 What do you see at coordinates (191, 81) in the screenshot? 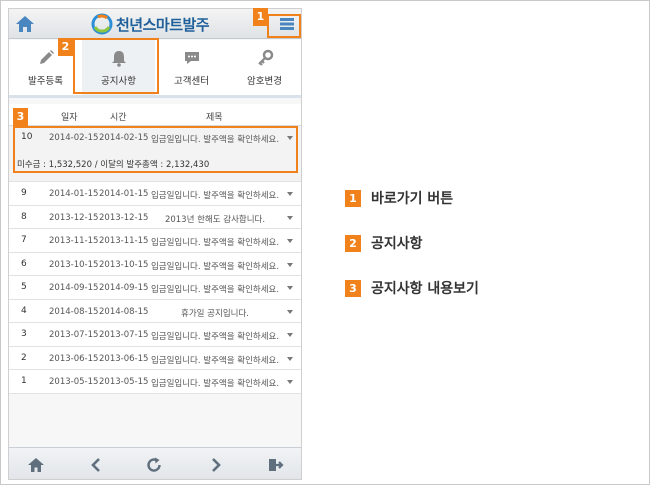
I see `tab-label: 고객센터` at bounding box center [191, 81].